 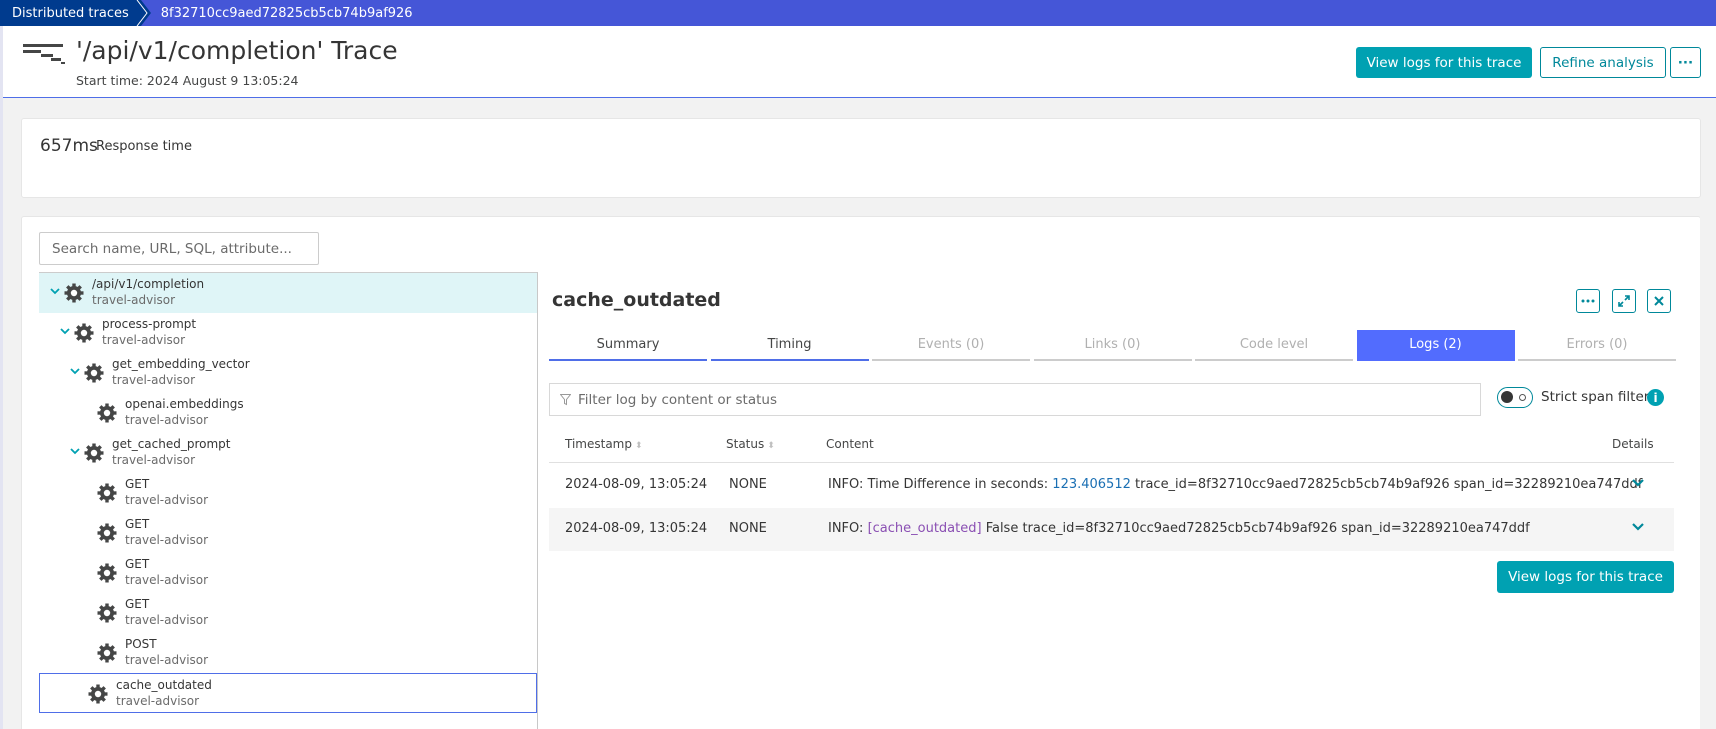 I want to click on span-name: get_cached_prompt, so click(x=171, y=444).